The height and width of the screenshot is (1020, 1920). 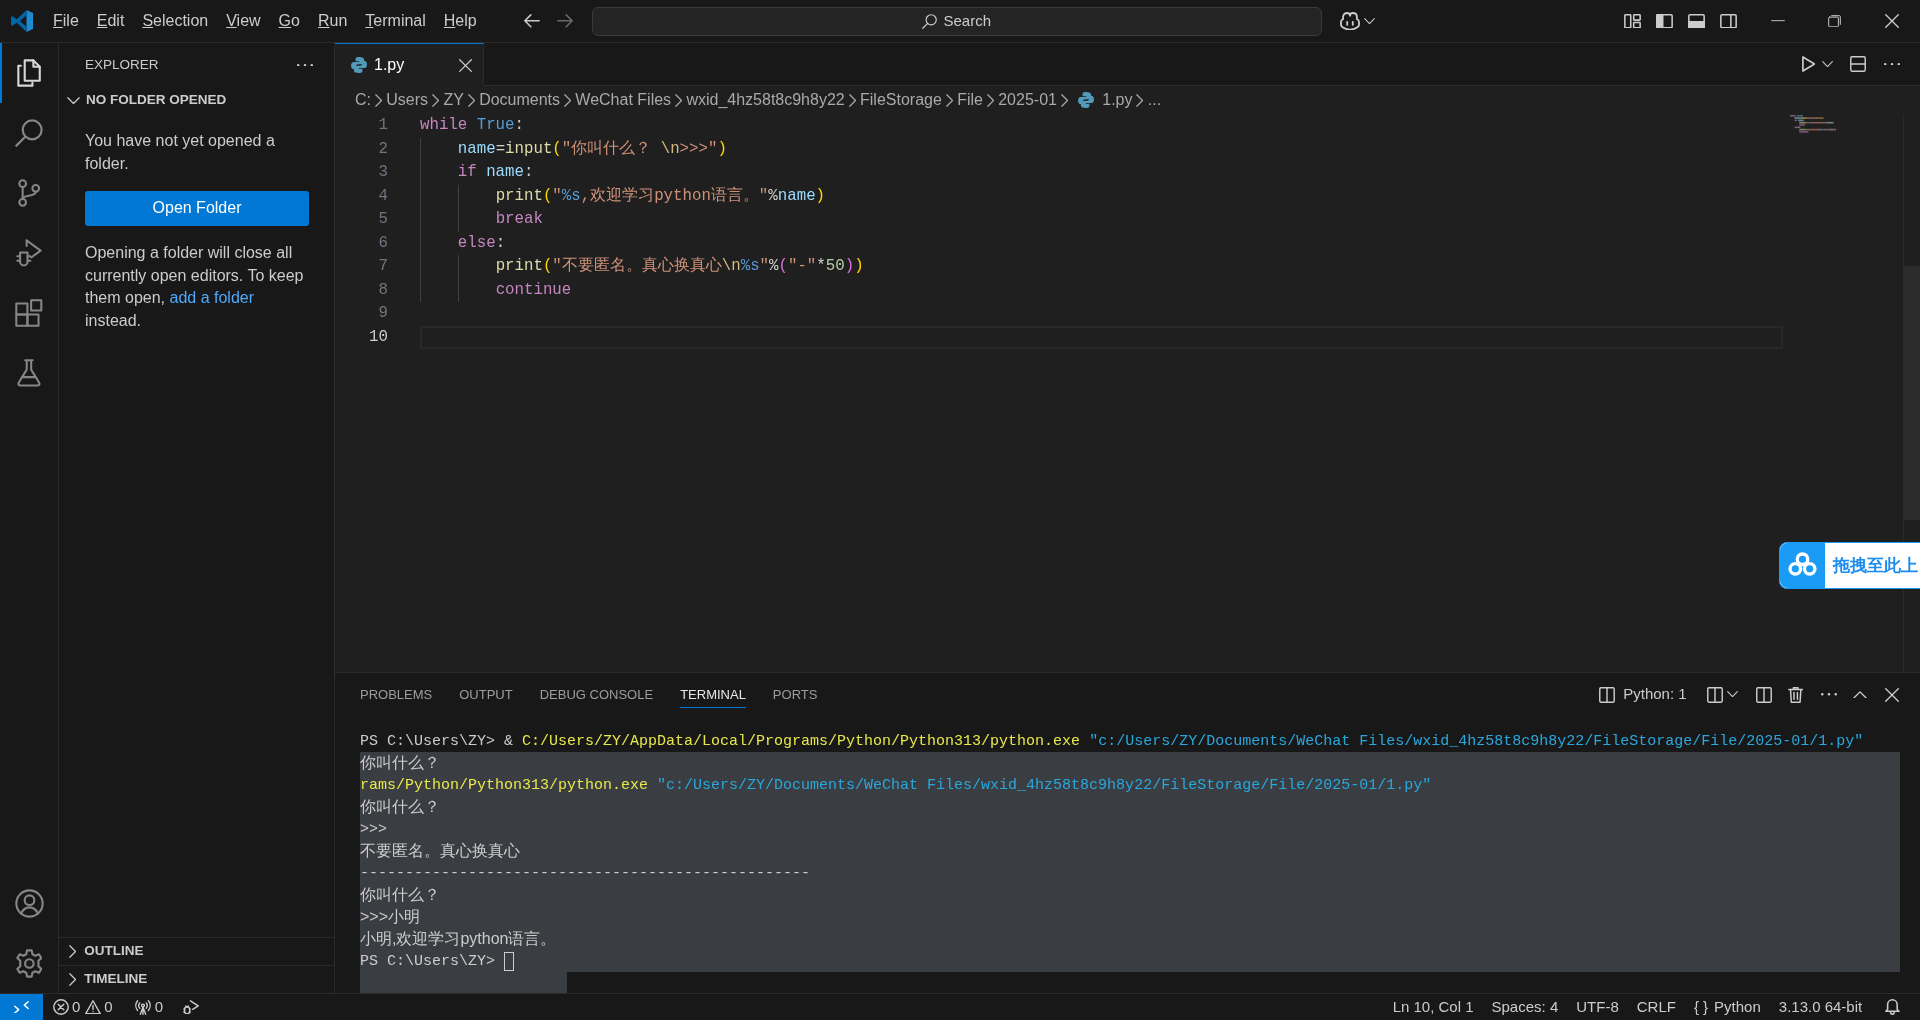 I want to click on minimap-drawing, so click(x=1813, y=124).